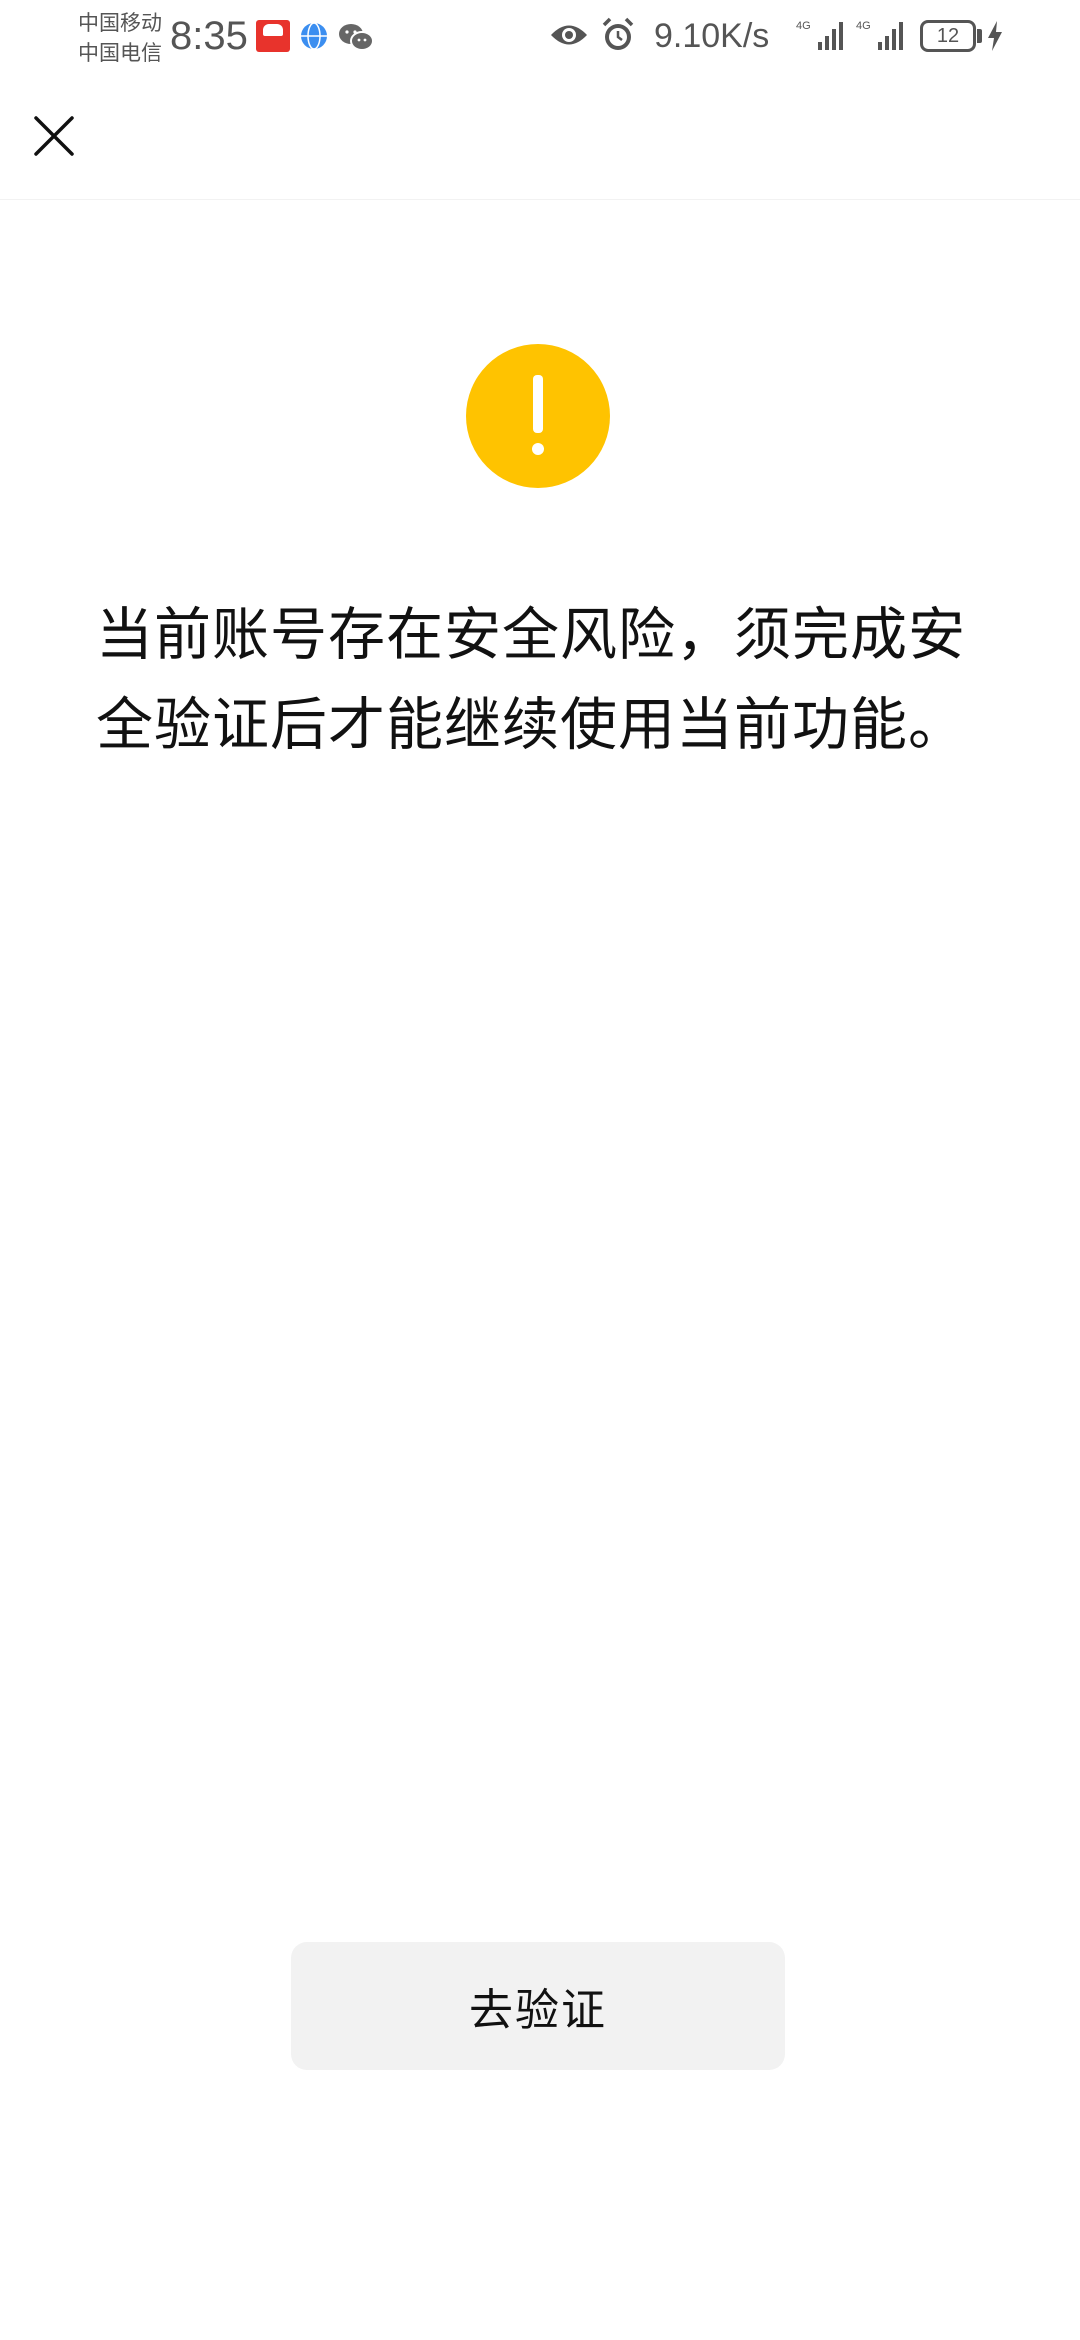  Describe the element at coordinates (273, 36) in the screenshot. I see `app-badge-icon` at that location.